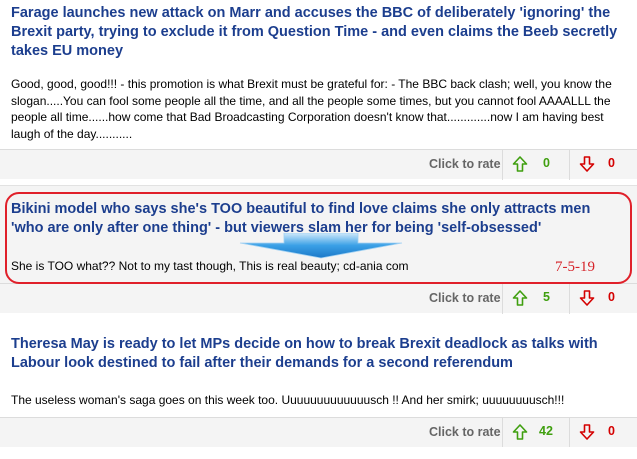  What do you see at coordinates (546, 163) in the screenshot?
I see `upvote-count: 0` at bounding box center [546, 163].